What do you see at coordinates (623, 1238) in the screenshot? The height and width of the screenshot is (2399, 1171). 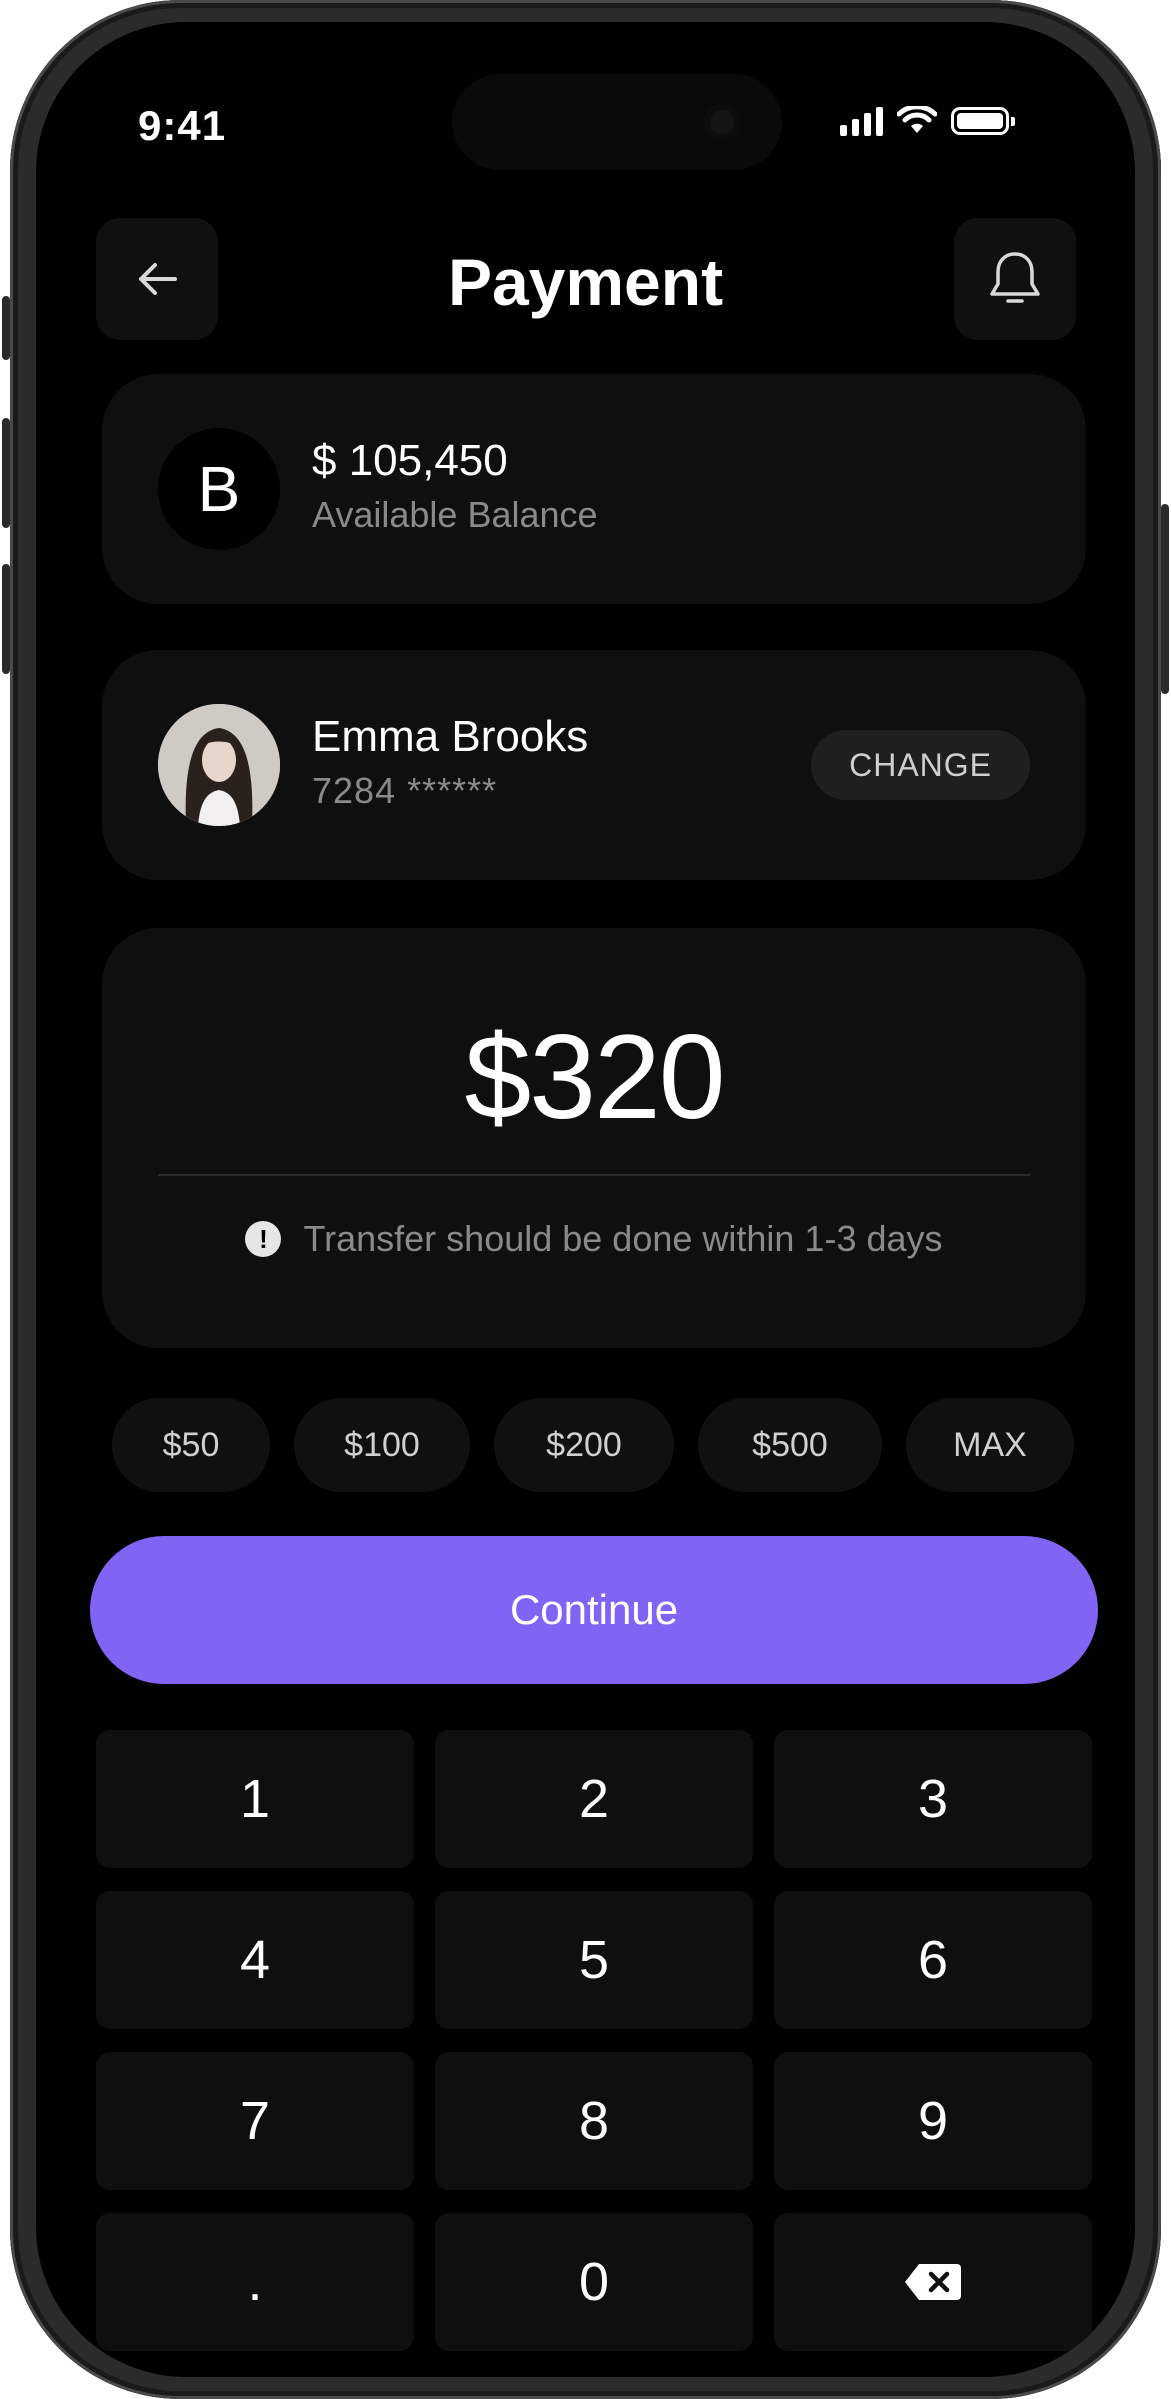 I see `hint-text: Transfer should be done within 1-3 days` at bounding box center [623, 1238].